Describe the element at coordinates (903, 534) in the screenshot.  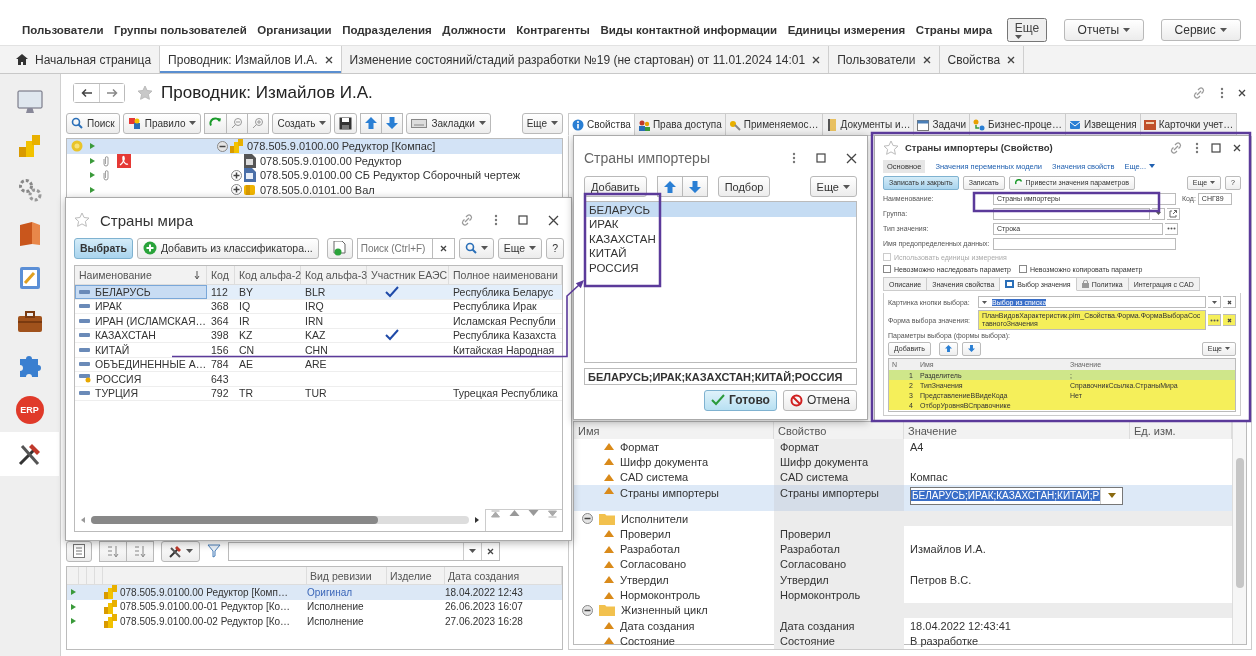
I see `table-row: Проверил Проверил` at that location.